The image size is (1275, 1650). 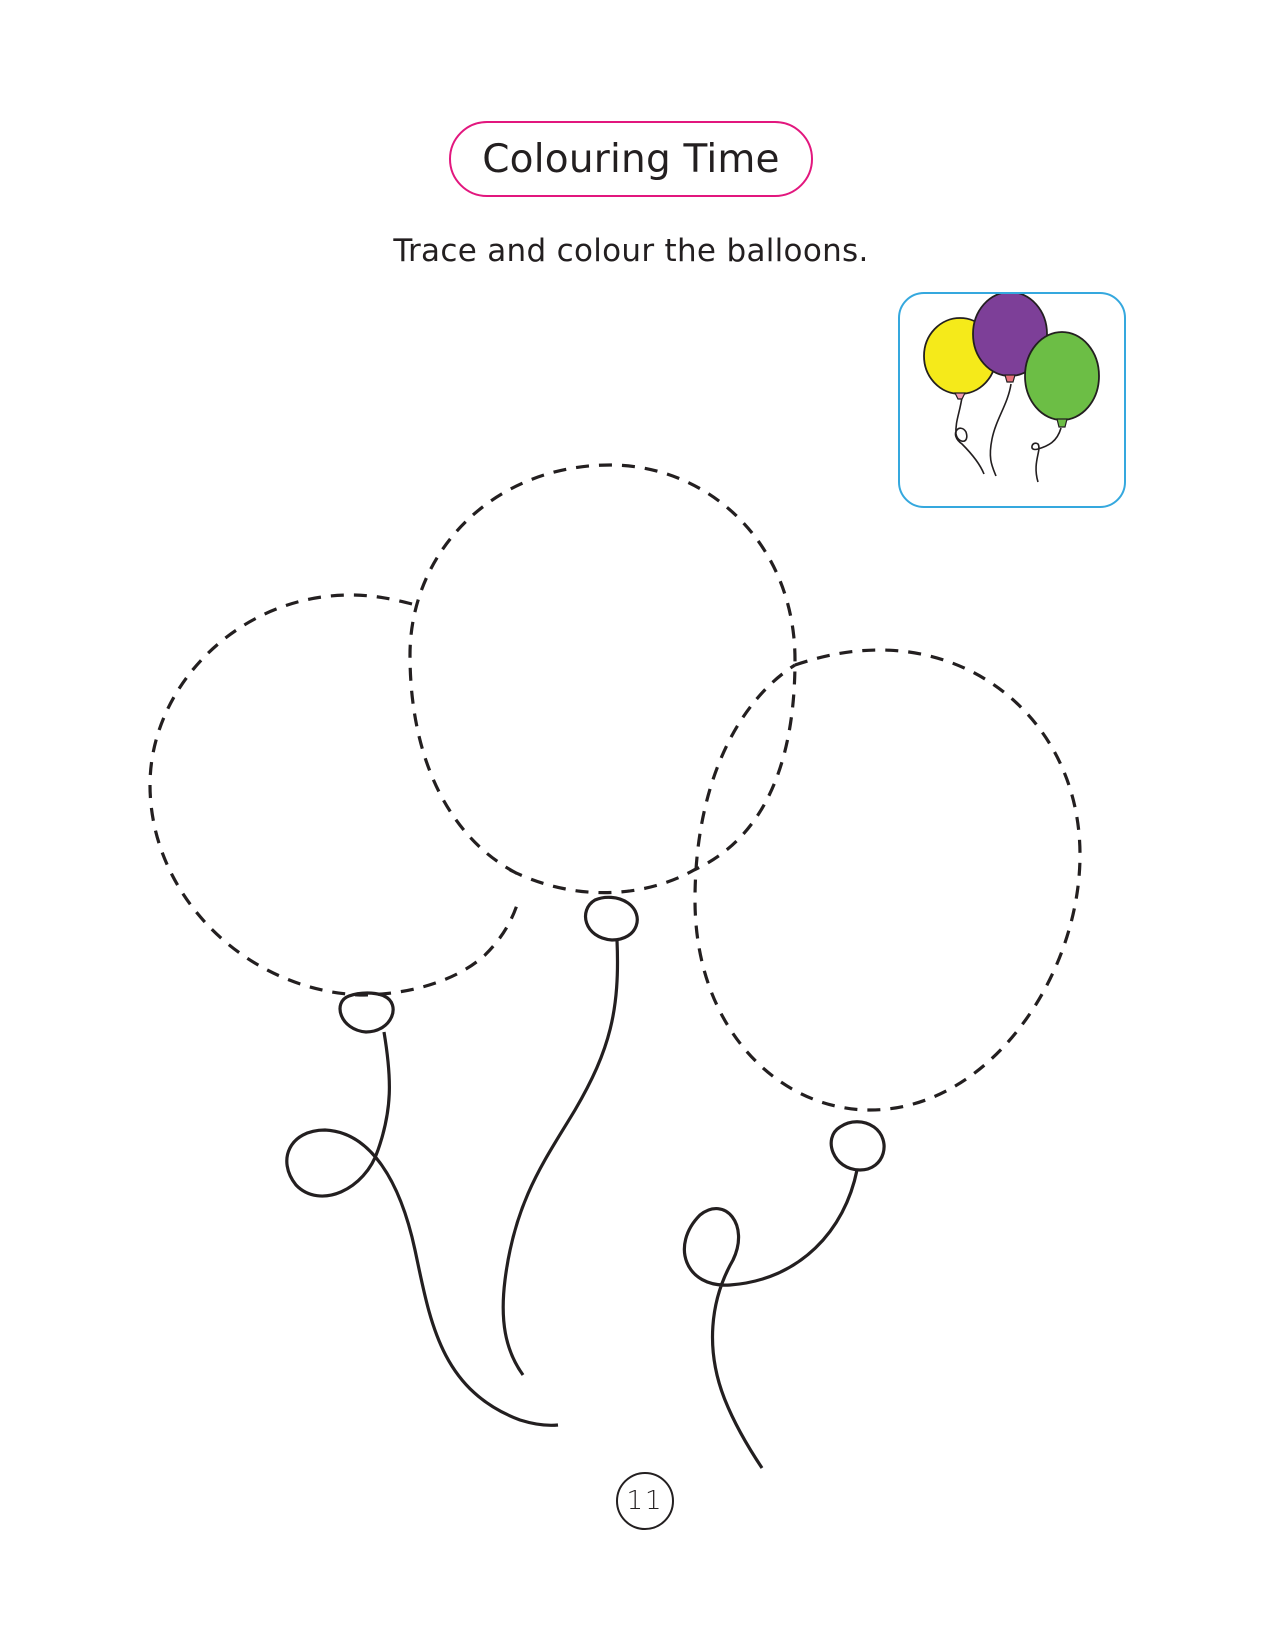 What do you see at coordinates (602, 679) in the screenshot?
I see `balloon-outline-middle-dashes` at bounding box center [602, 679].